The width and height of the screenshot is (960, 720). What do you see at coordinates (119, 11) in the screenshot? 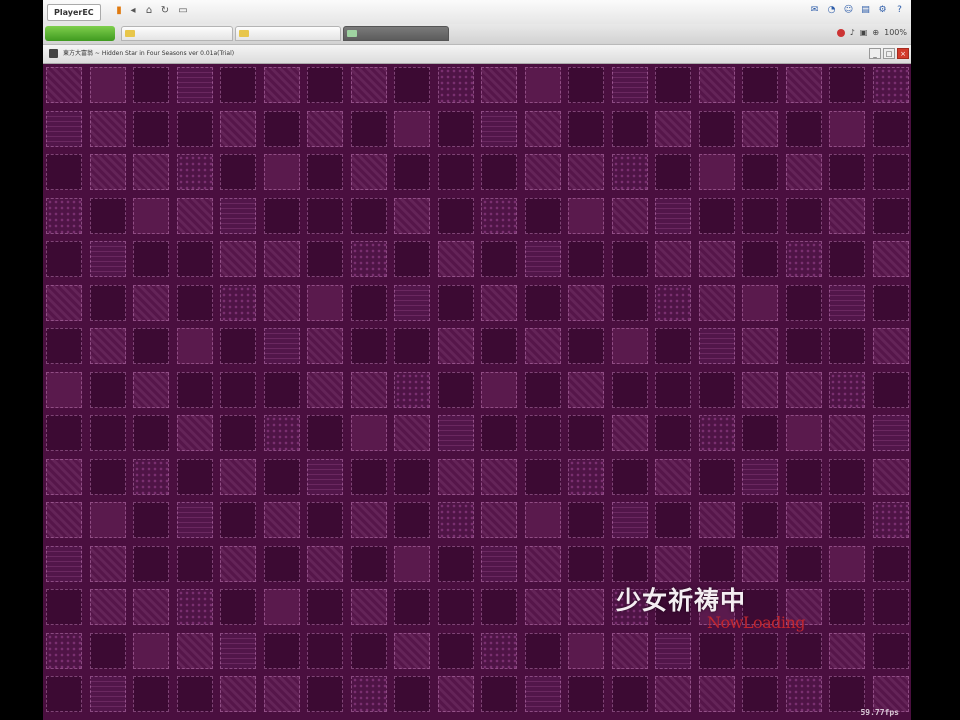
I see `bookmark-icon: ▮` at bounding box center [119, 11].